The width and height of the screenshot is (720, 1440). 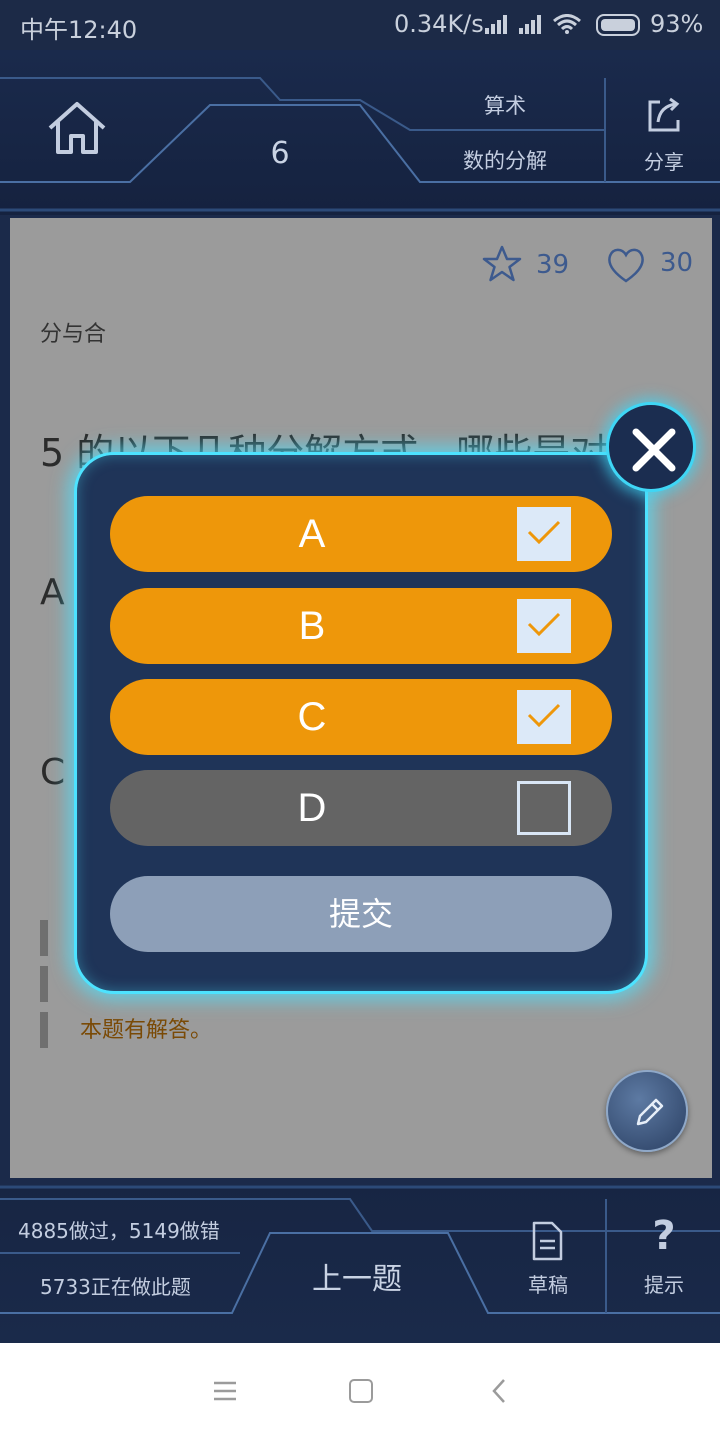 What do you see at coordinates (664, 162) in the screenshot?
I see `share-label: 分享` at bounding box center [664, 162].